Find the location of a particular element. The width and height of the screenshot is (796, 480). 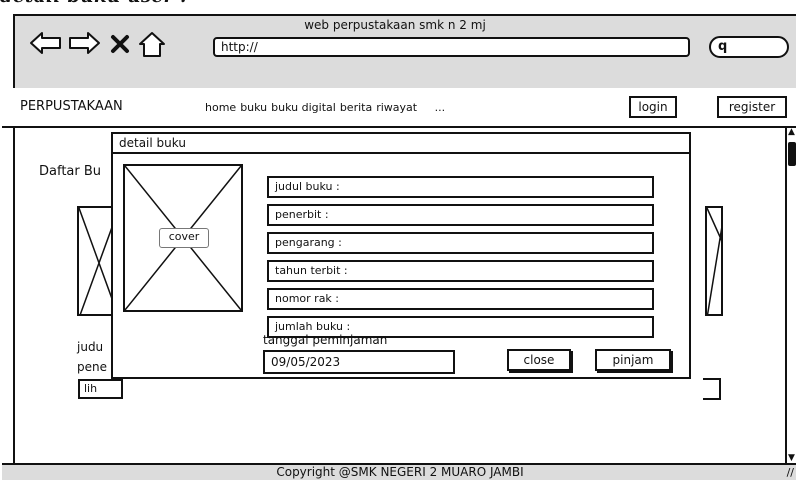

window-title: web perpustakaan smk n 2 mj is located at coordinates (395, 25).